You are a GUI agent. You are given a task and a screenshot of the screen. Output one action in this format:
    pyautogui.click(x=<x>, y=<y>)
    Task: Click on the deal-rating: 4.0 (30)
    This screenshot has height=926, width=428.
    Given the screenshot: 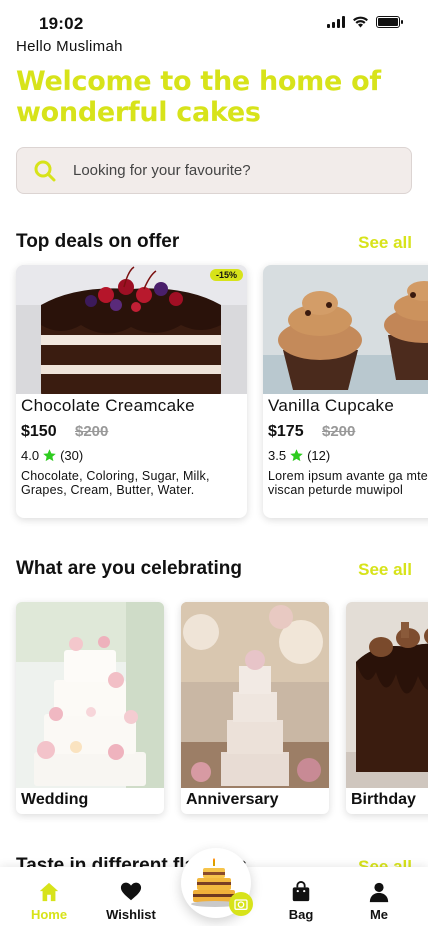 What is the action you would take?
    pyautogui.click(x=52, y=455)
    